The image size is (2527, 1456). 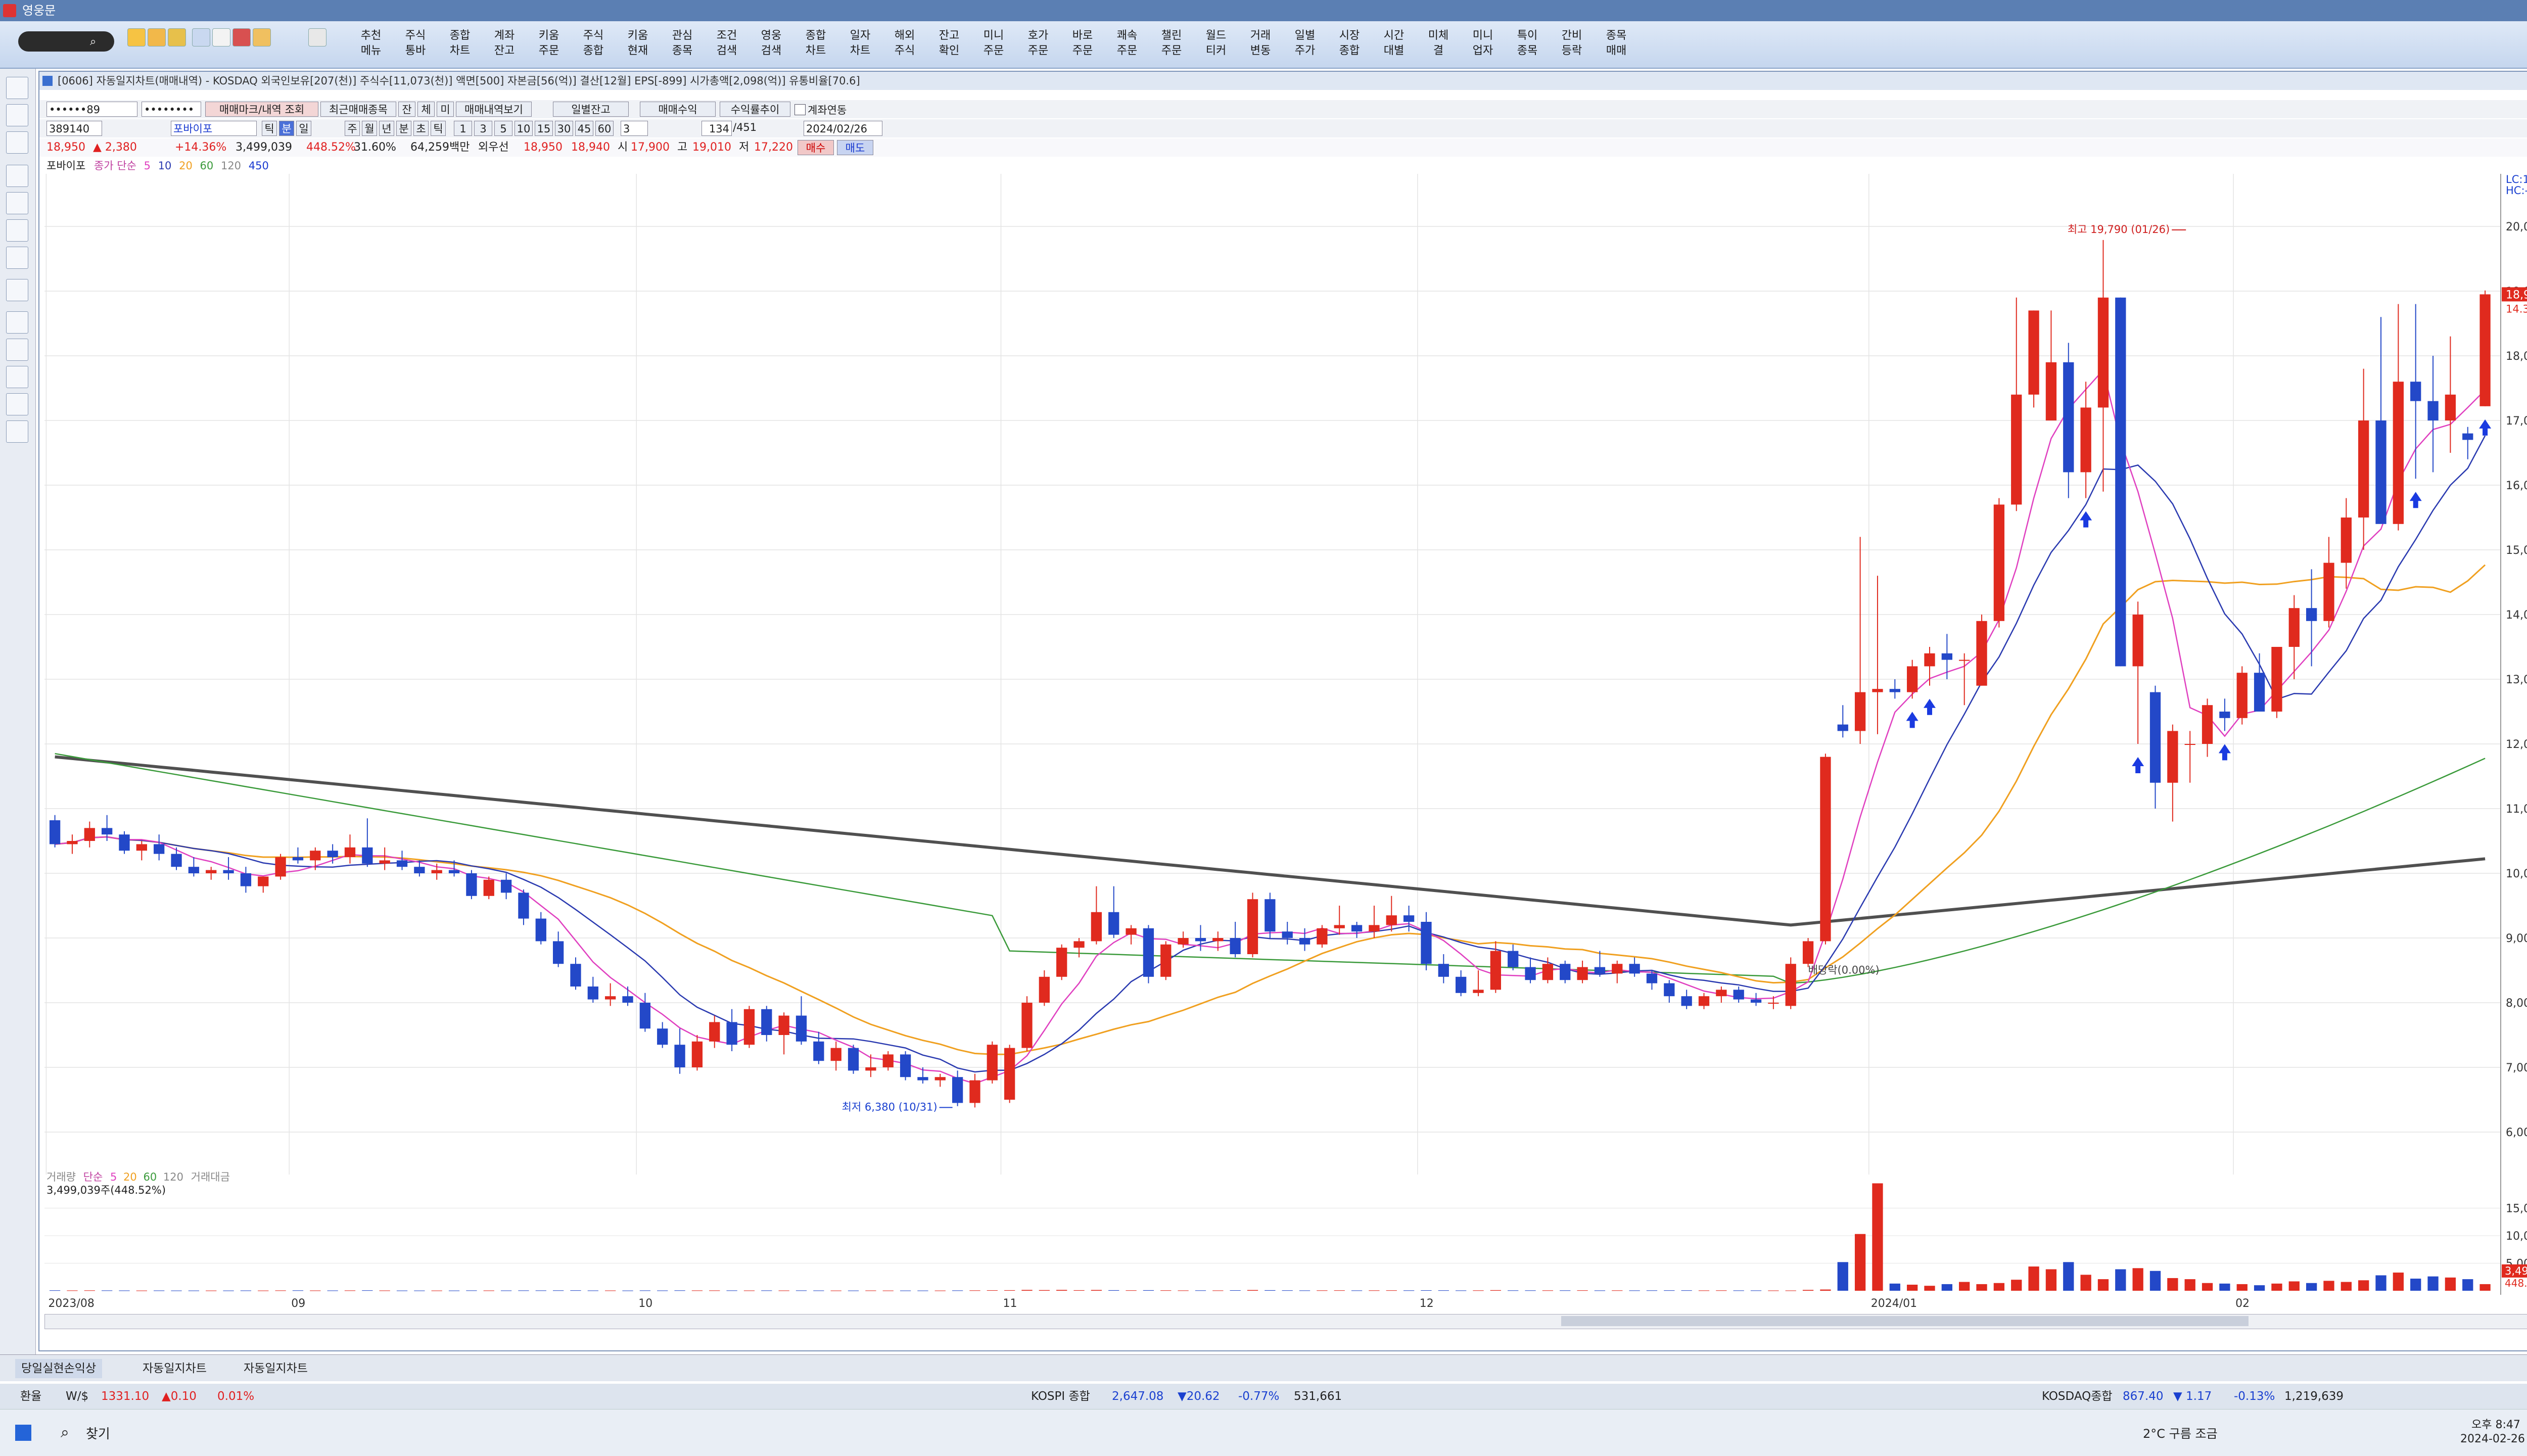 I want to click on period-year-button: 년, so click(x=386, y=128).